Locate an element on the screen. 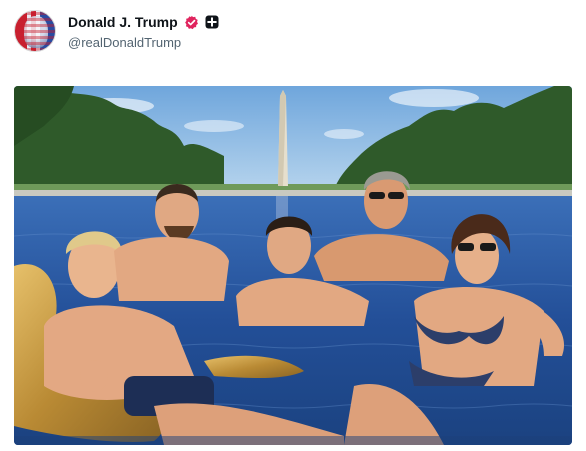 The height and width of the screenshot is (451, 586). verified-badge-icon is located at coordinates (191, 22).